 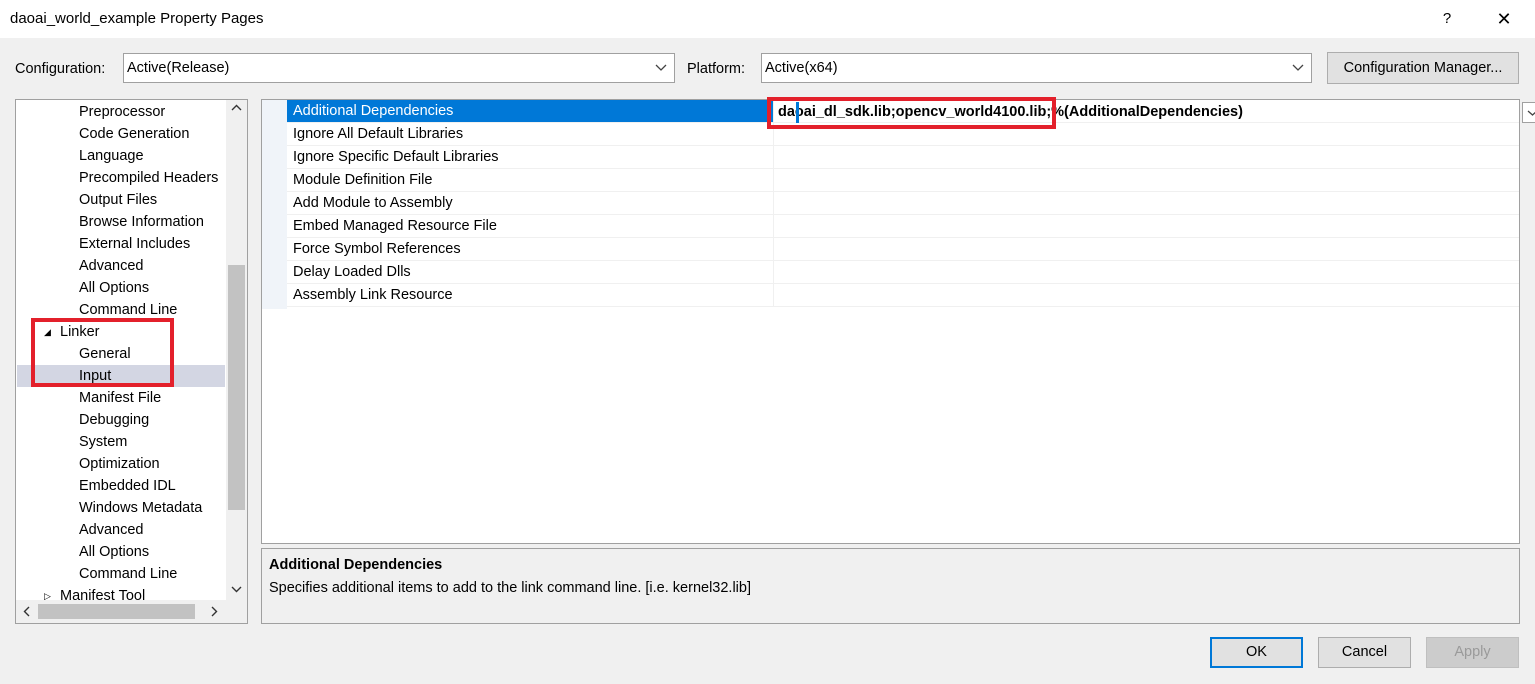 I want to click on cancel-button: Cancel, so click(x=1364, y=652).